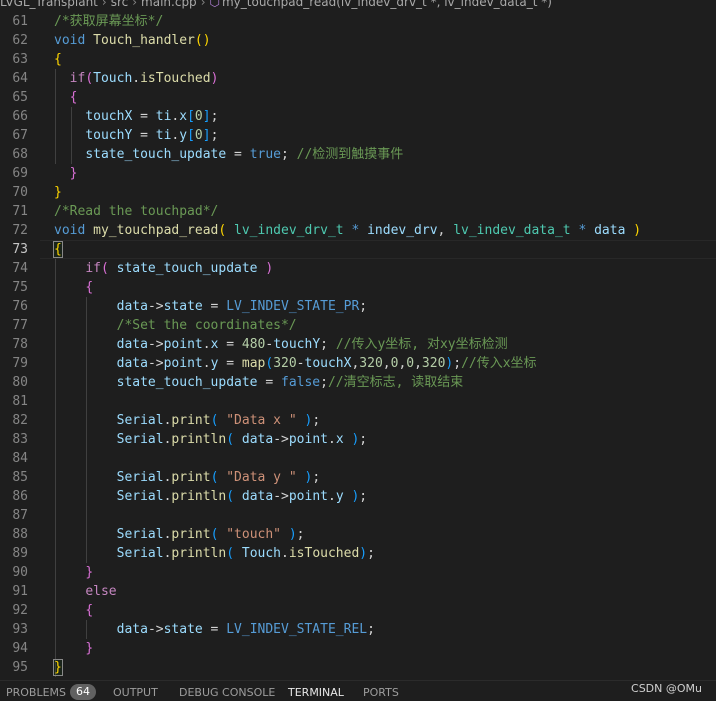 This screenshot has height=701, width=716. What do you see at coordinates (20, 667) in the screenshot?
I see `line-number: 95` at bounding box center [20, 667].